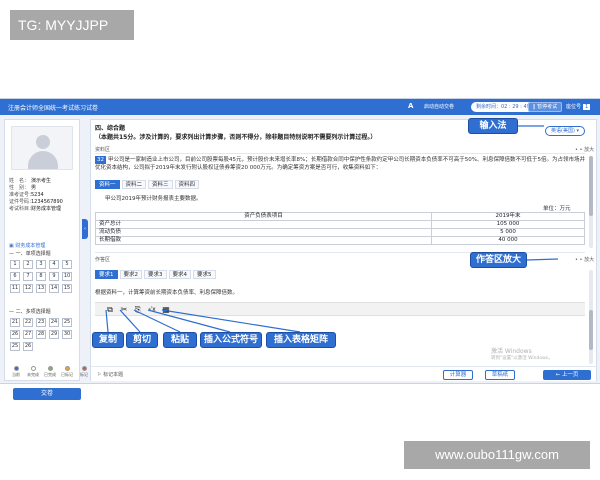  Describe the element at coordinates (578, 106) in the screenshot. I see `seat-number: 座位号 1` at that location.